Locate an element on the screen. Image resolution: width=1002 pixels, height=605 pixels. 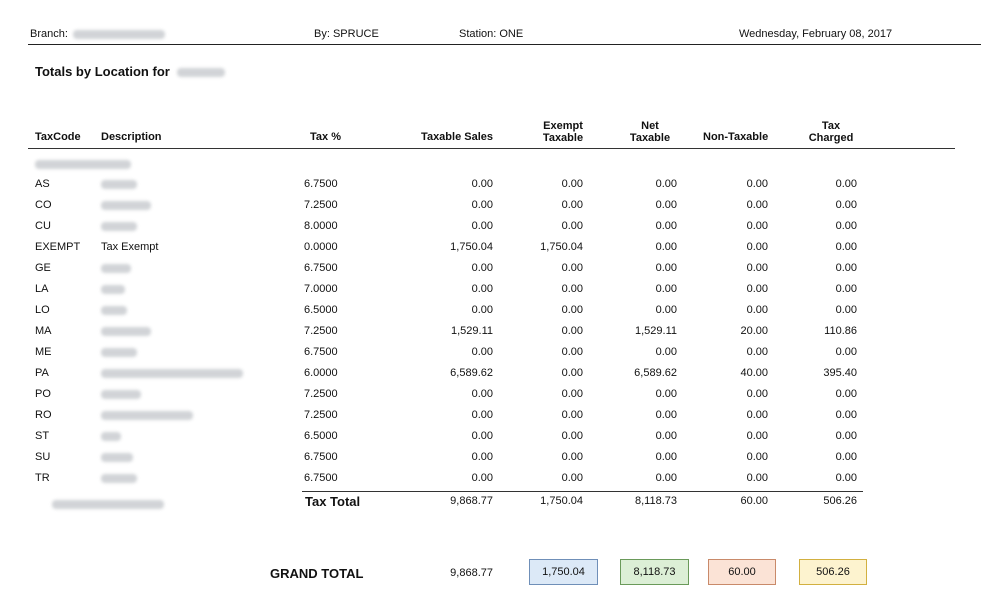
table-row: LO 6.5000 0.00 0.00 0.00 0.00 0.00 is located at coordinates (501, 314).